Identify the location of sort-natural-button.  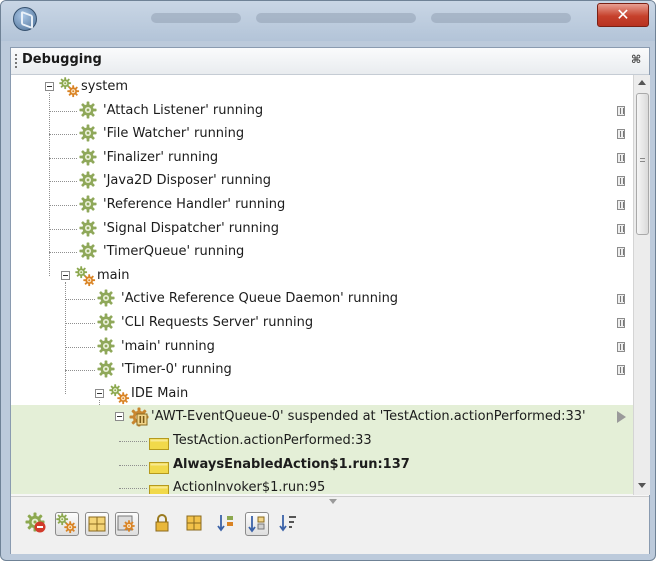
(289, 524).